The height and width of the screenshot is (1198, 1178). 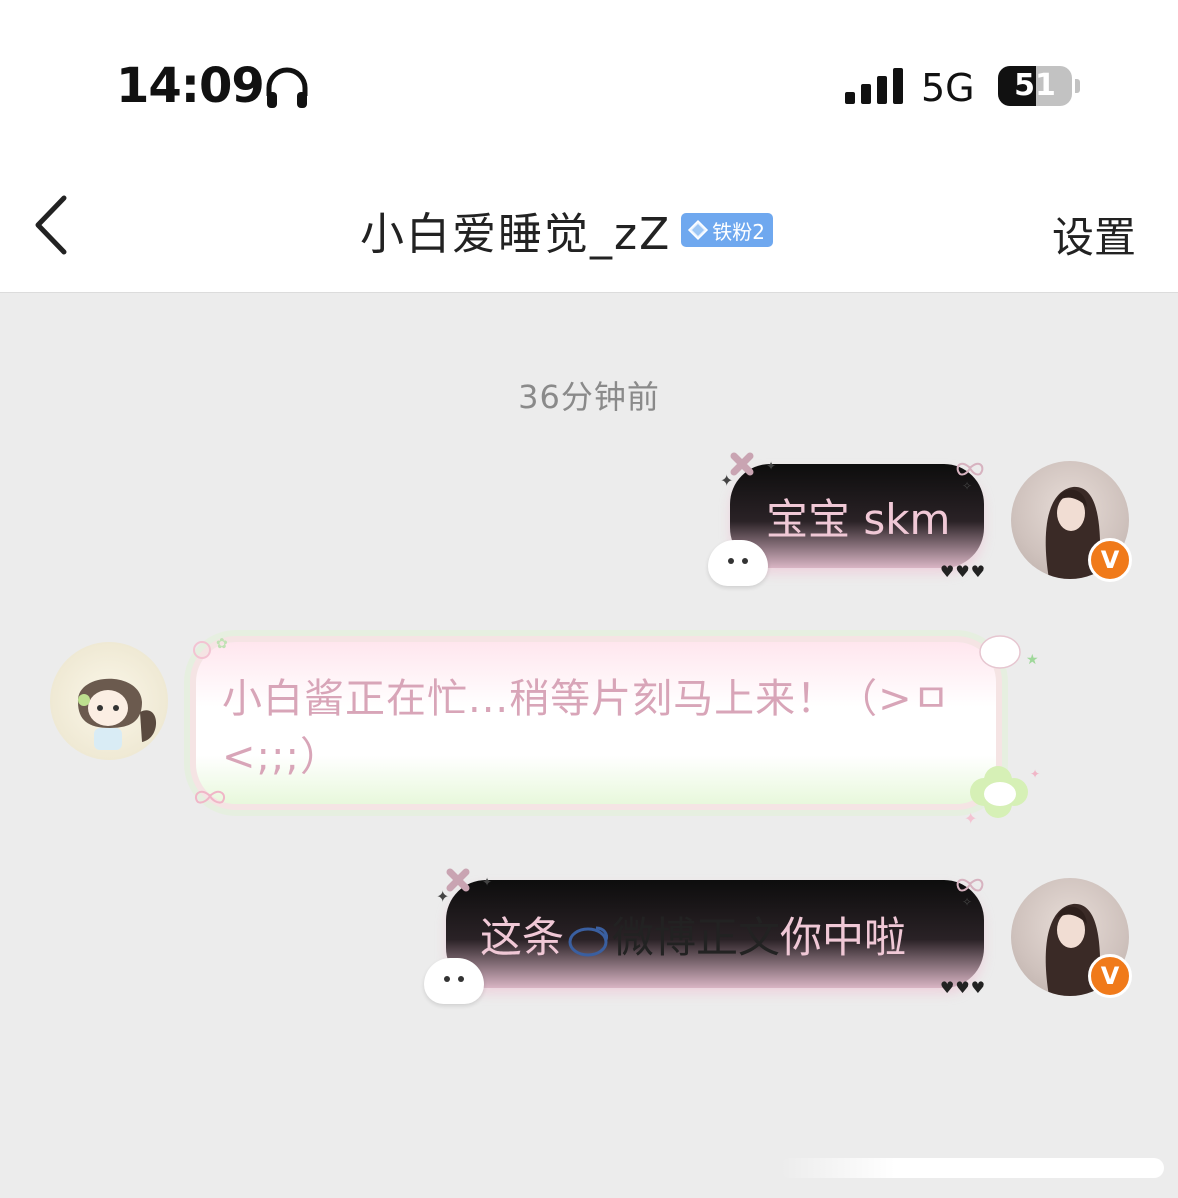 I want to click on fan-badge: 铁粉2, so click(x=727, y=230).